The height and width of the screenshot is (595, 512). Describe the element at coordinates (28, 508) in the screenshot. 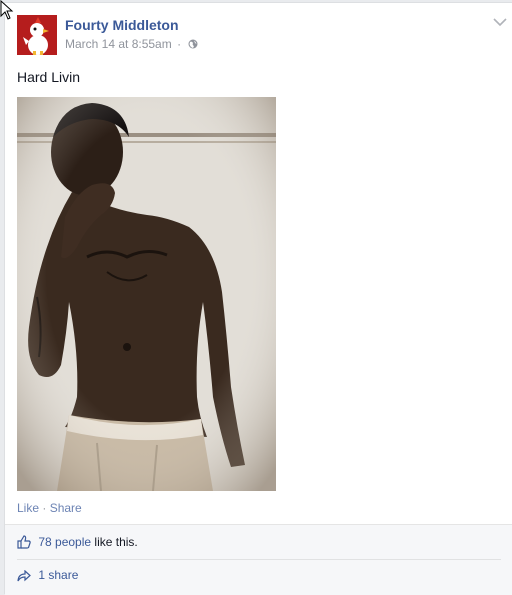

I see `like-link: Like` at that location.